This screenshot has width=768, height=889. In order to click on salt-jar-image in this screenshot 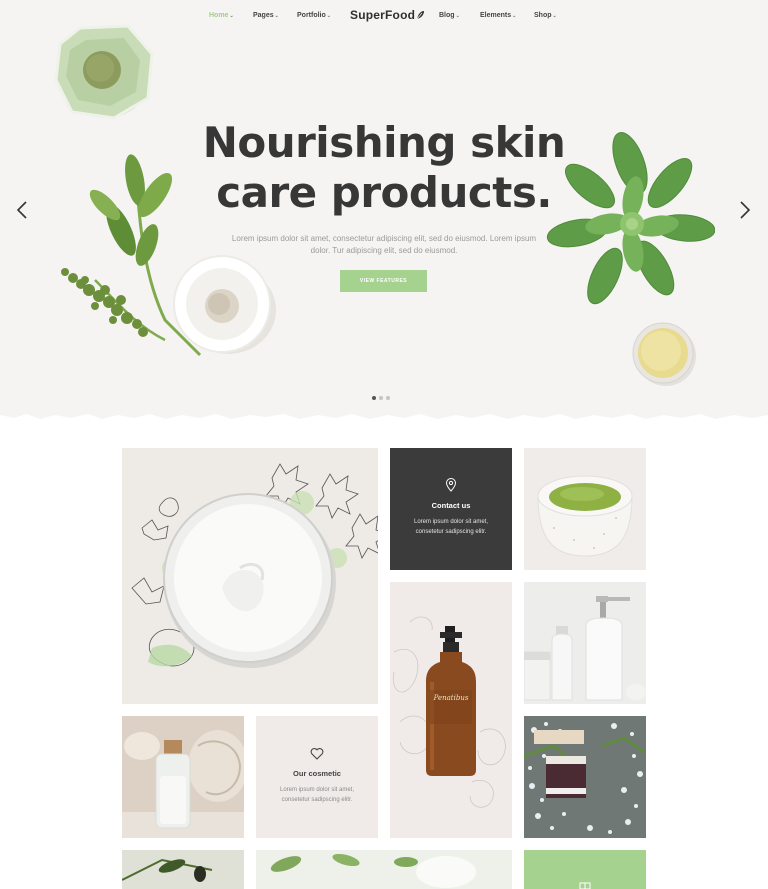, I will do `click(585, 777)`.